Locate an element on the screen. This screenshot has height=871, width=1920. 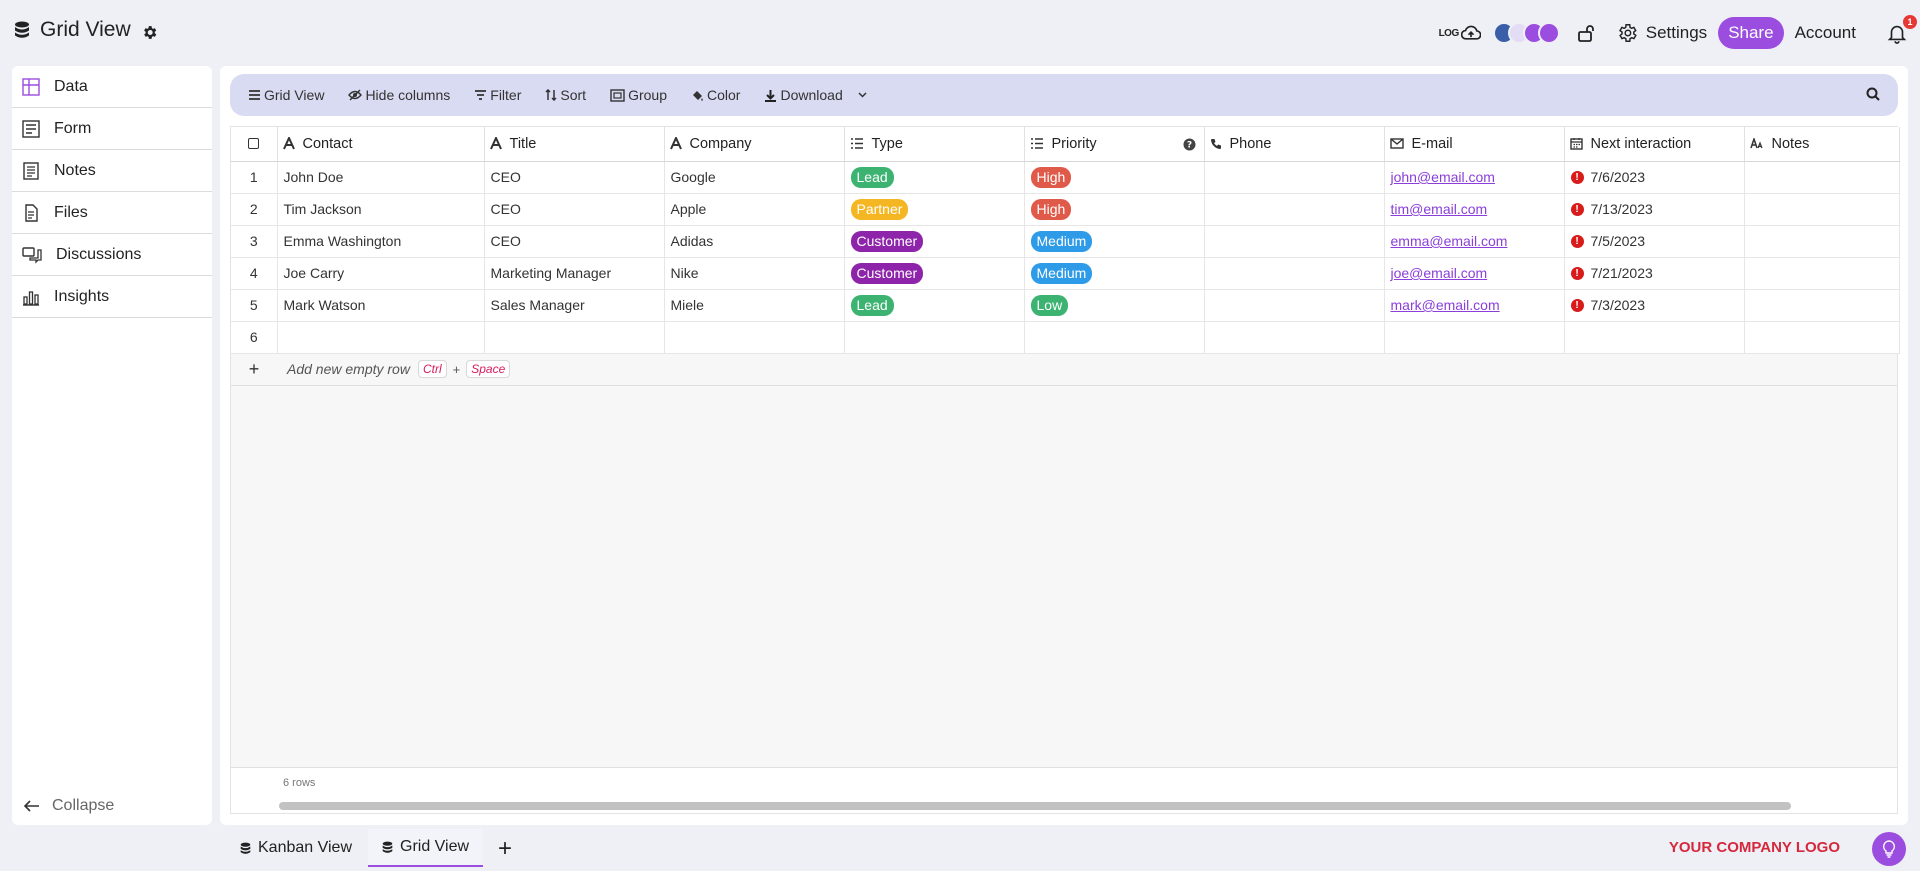
sidebar-item-discussions: Discussions is located at coordinates (112, 255).